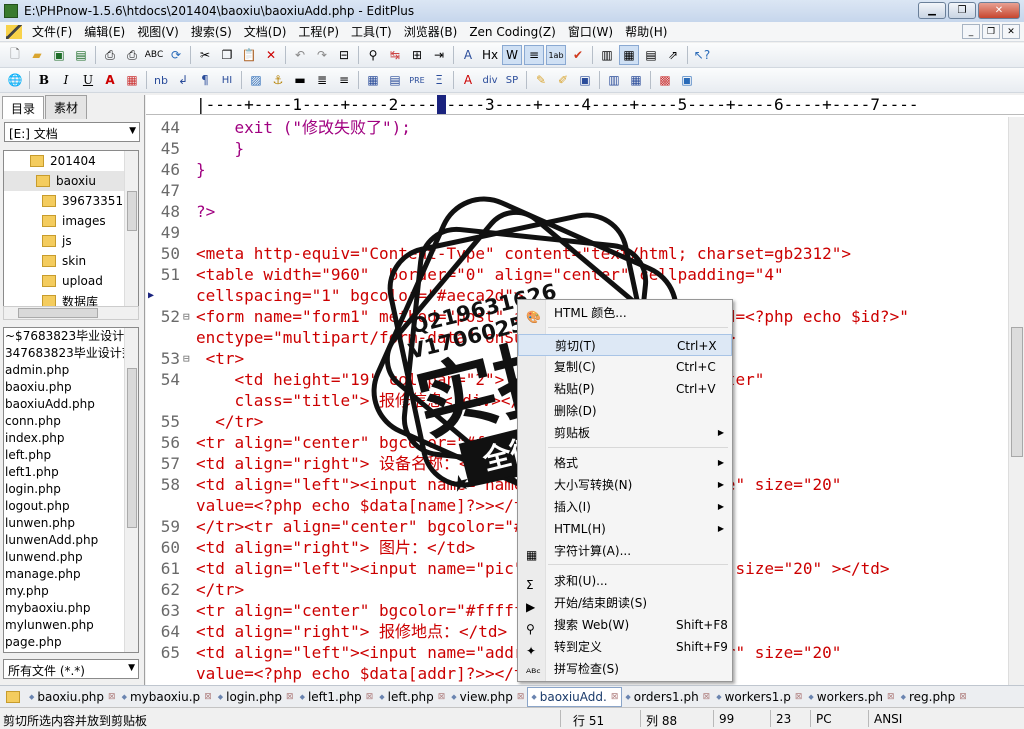 The image size is (1024, 729). I want to click on font-color-icon: A, so click(110, 80).